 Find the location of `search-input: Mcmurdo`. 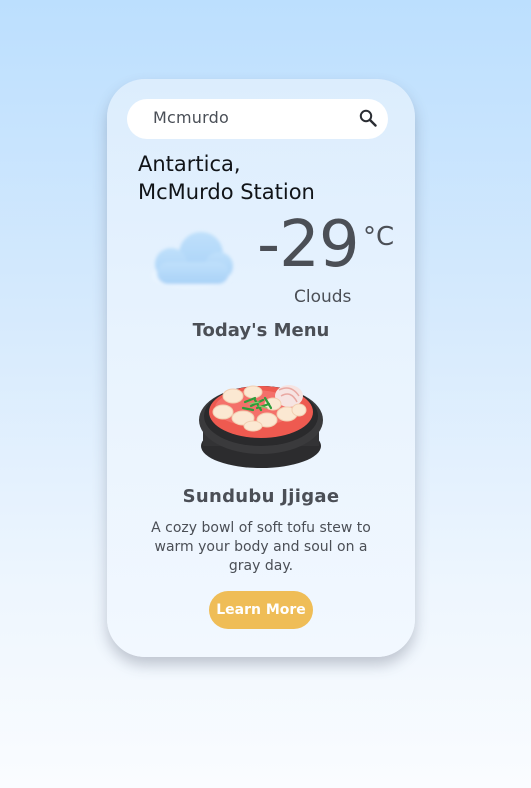

search-input: Mcmurdo is located at coordinates (191, 117).